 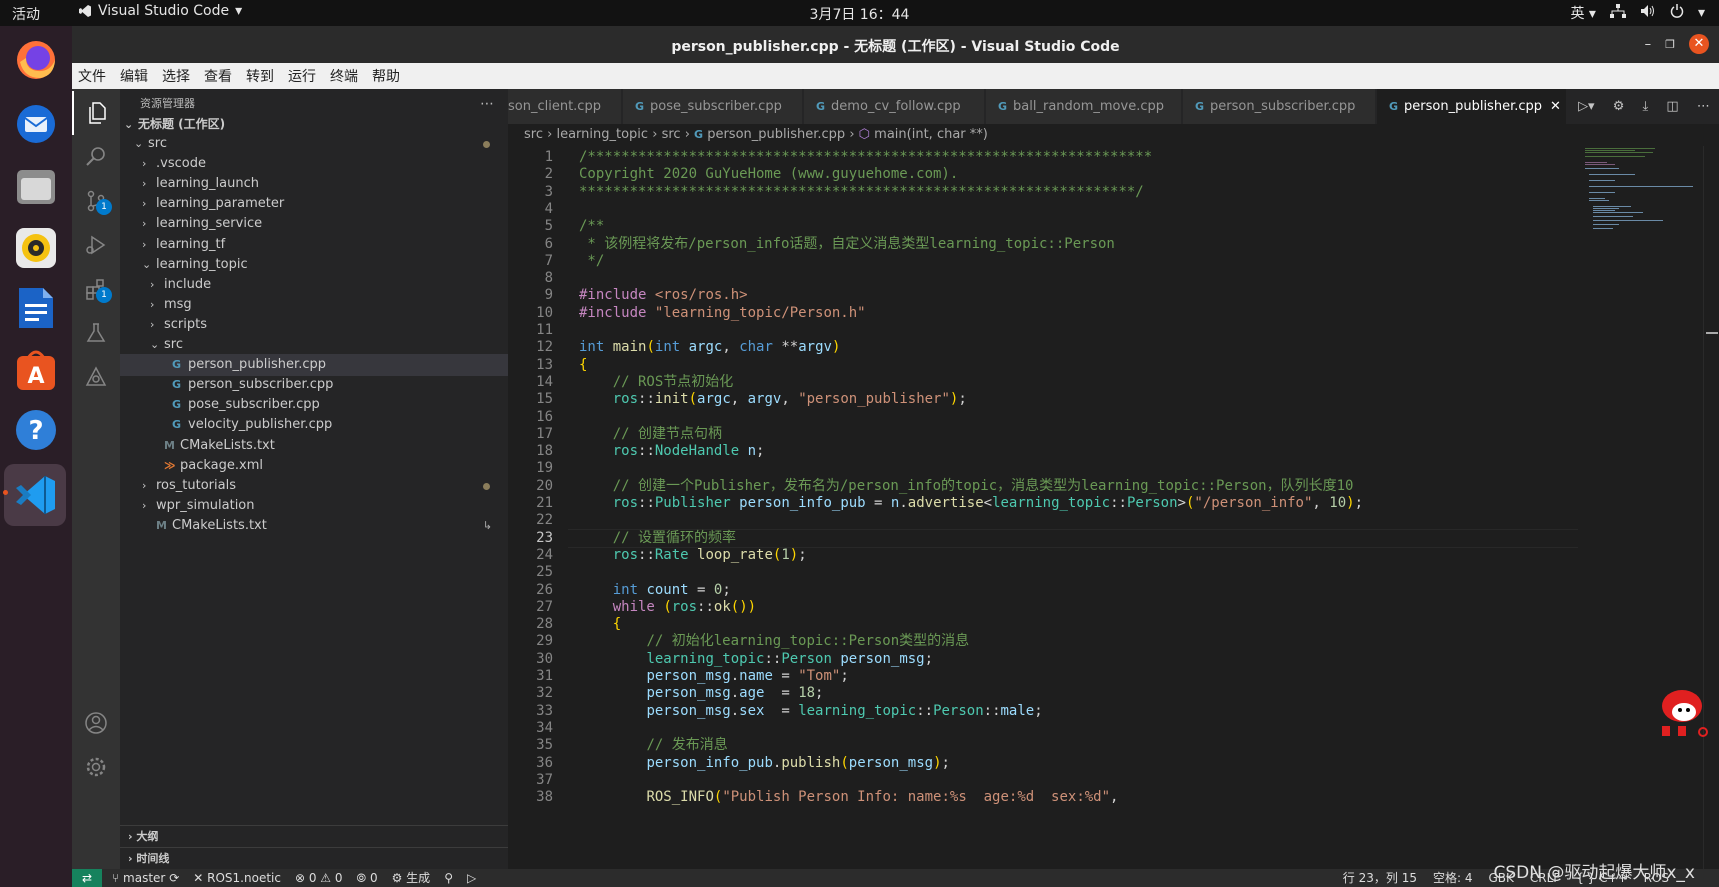 I want to click on code-line: // 设置循环的频率, so click(x=674, y=537).